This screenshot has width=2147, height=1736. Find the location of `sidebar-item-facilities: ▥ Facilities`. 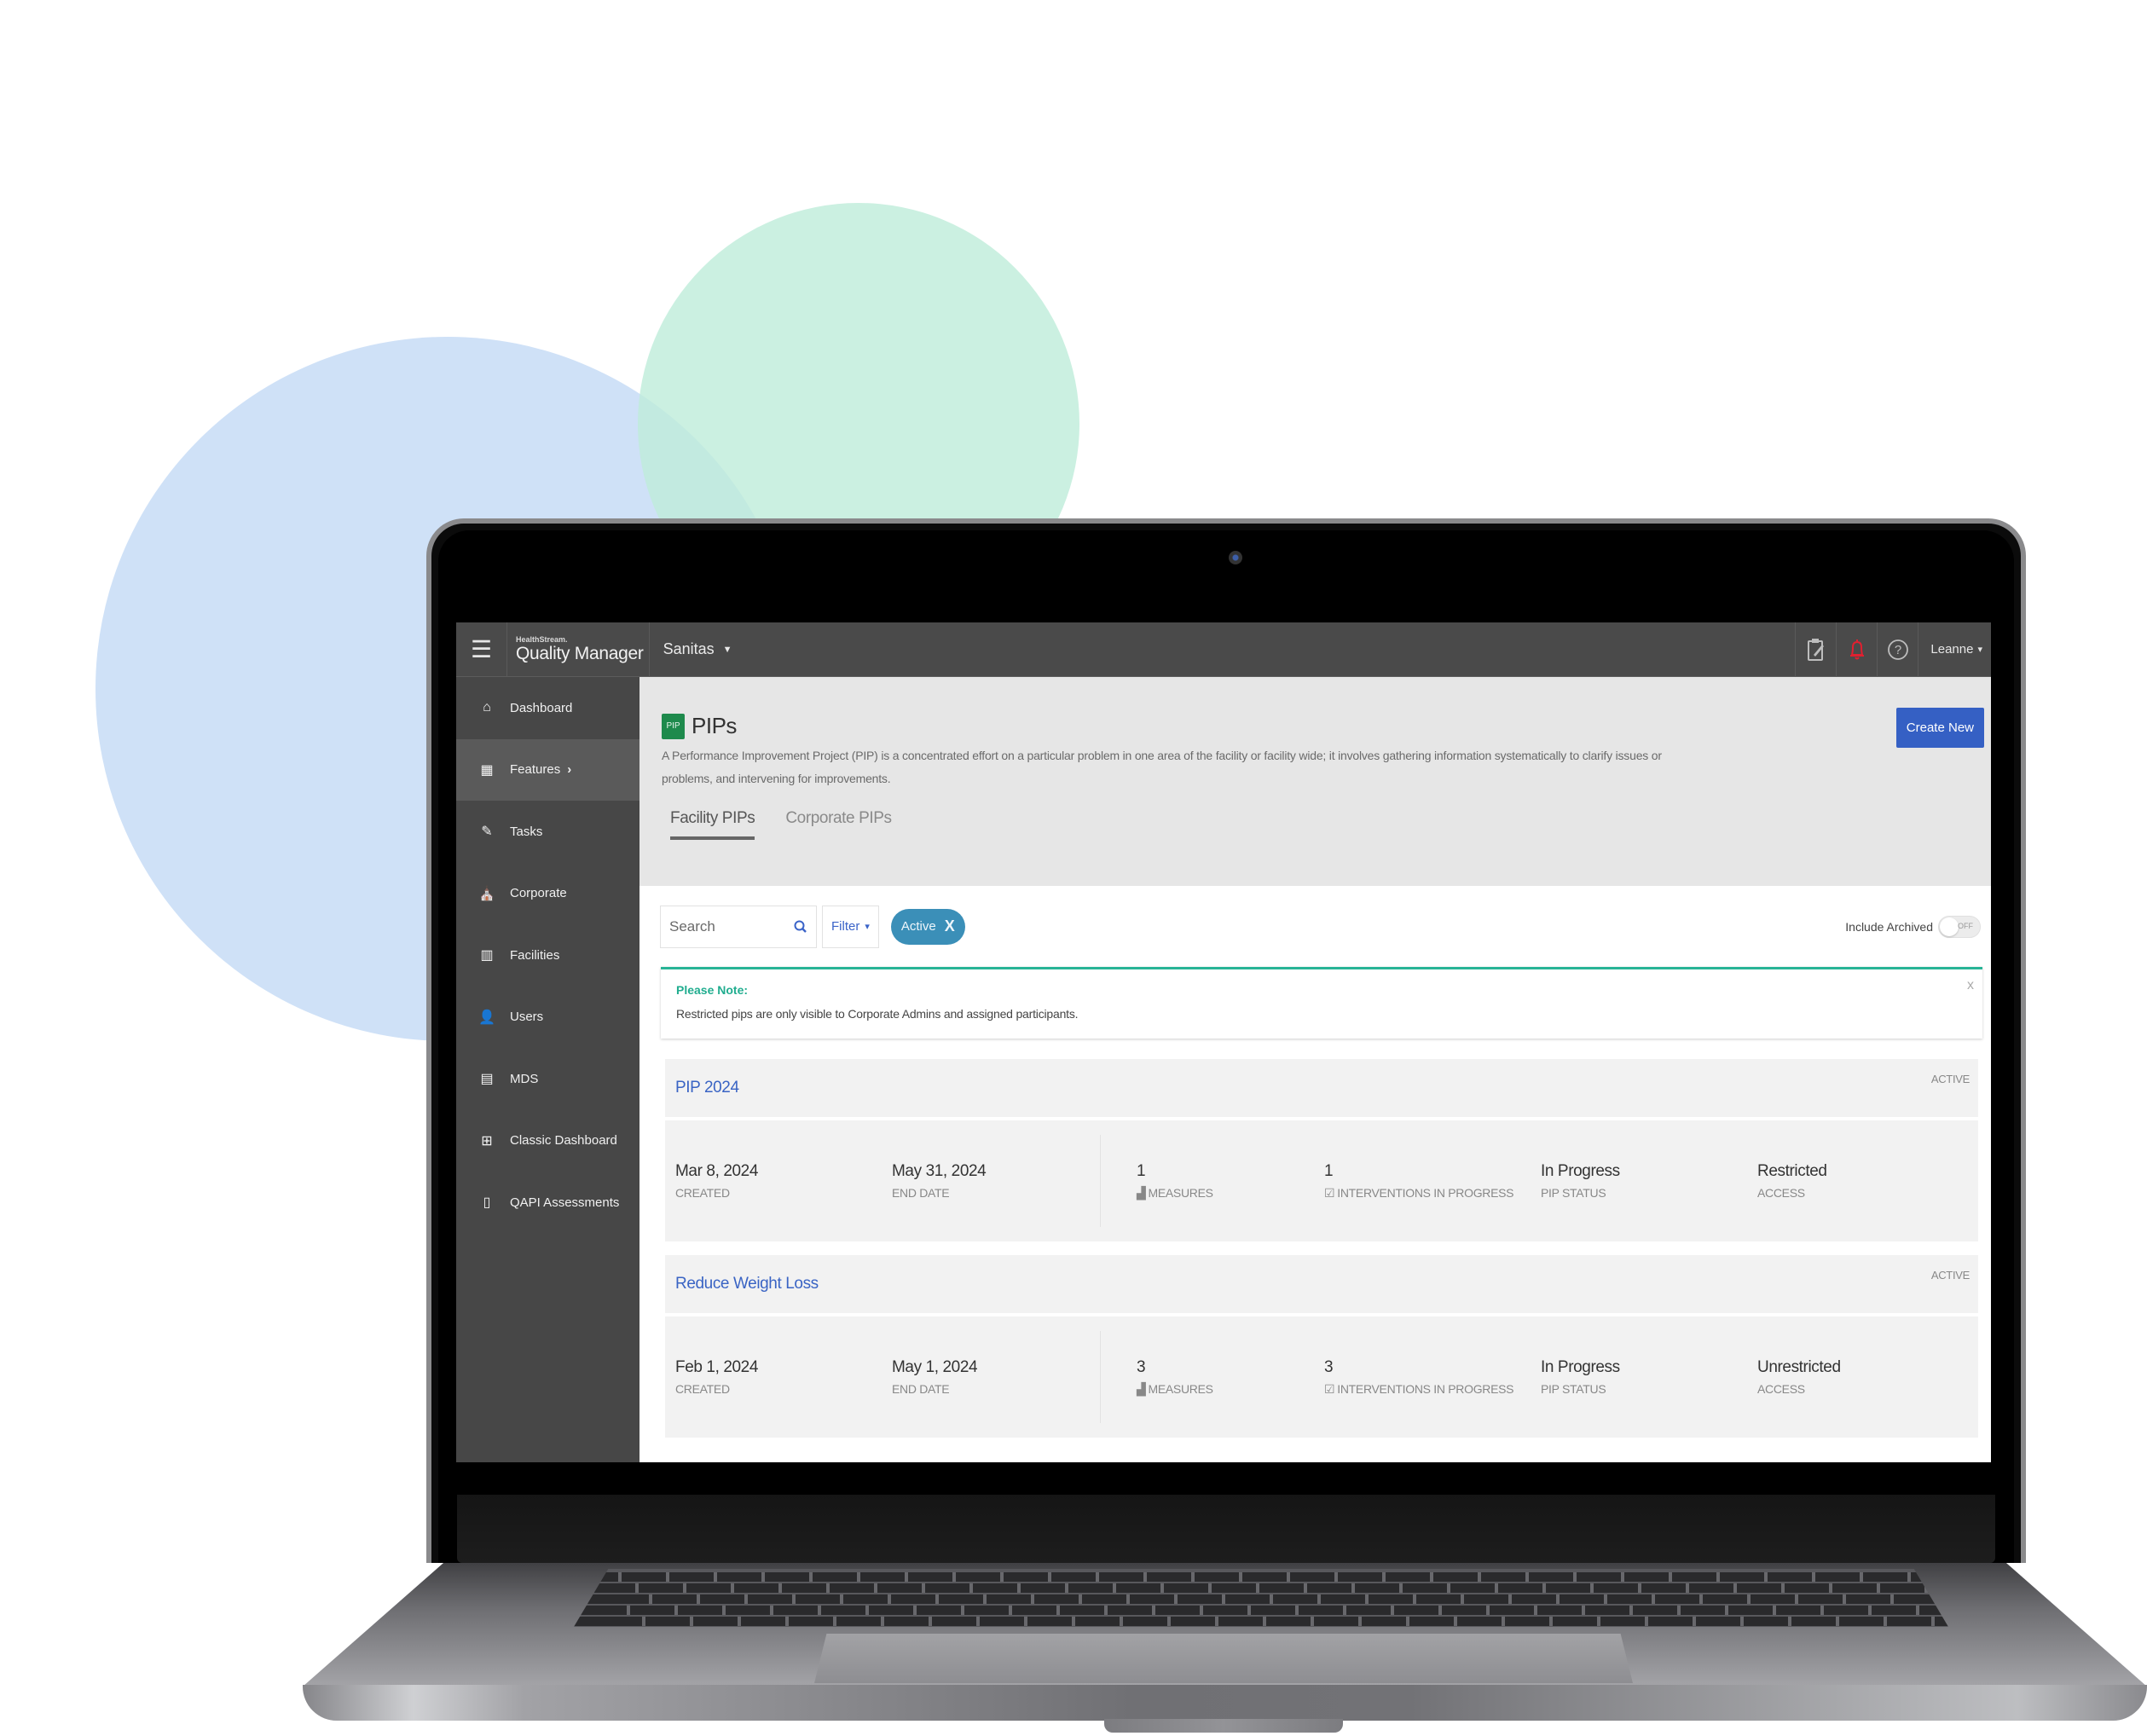

sidebar-item-facilities: ▥ Facilities is located at coordinates (547, 955).